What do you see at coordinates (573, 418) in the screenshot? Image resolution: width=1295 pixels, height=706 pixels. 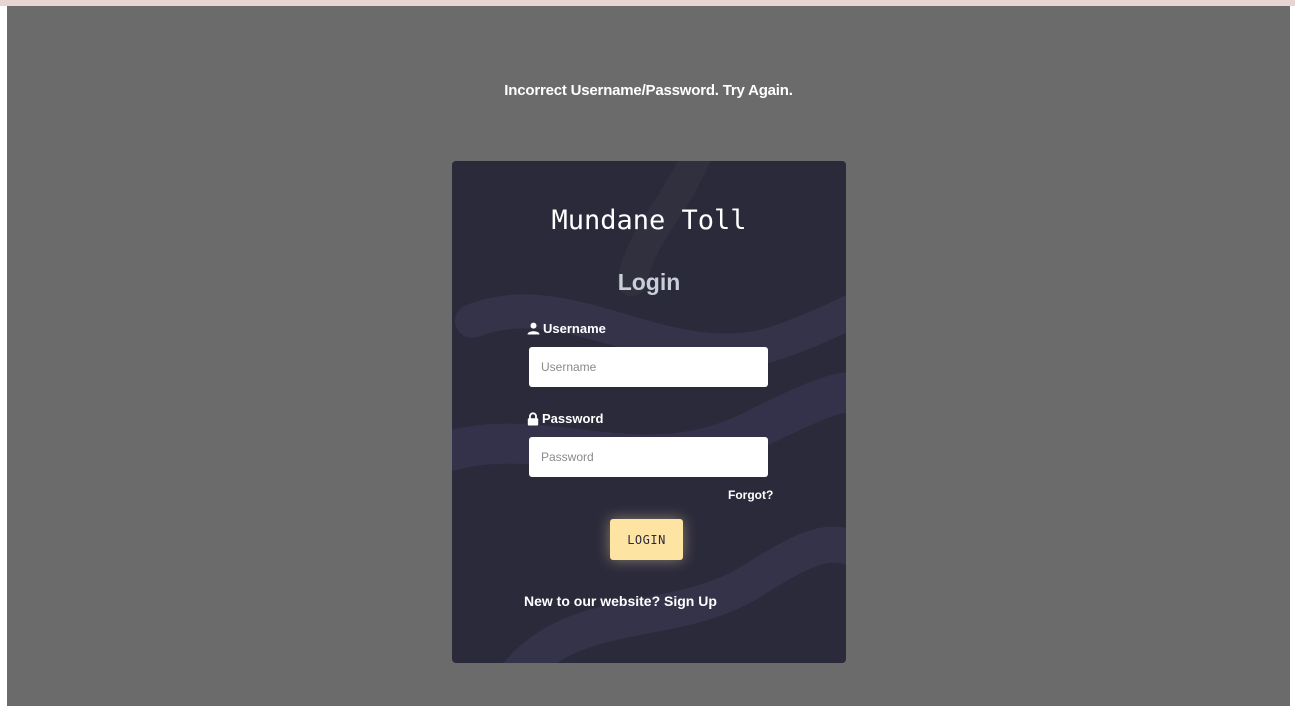 I see `password-label-text: Password` at bounding box center [573, 418].